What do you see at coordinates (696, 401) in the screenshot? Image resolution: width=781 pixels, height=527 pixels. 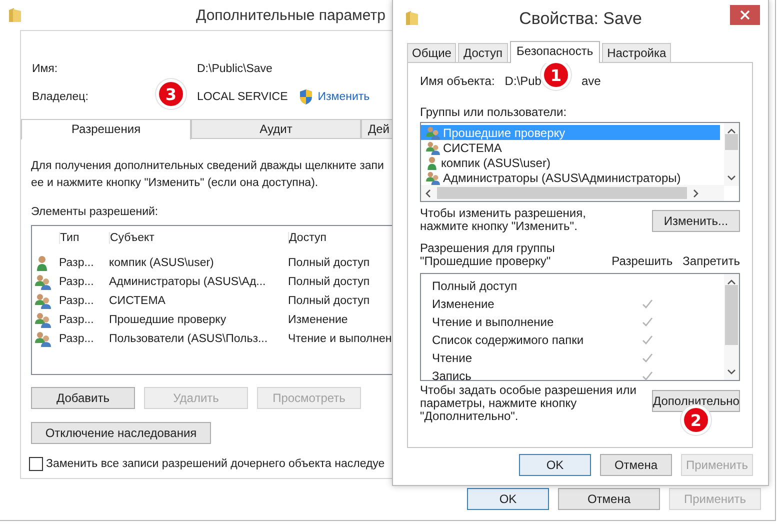 I see `button: Дополнительно` at bounding box center [696, 401].